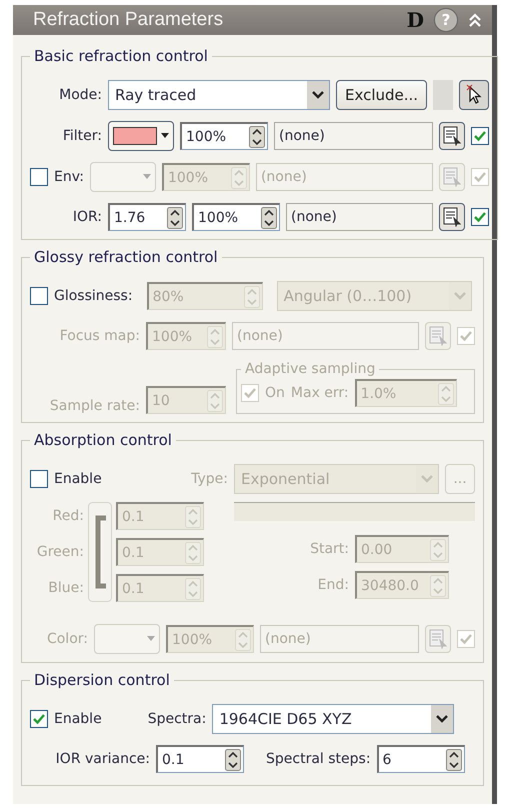  Describe the element at coordinates (420, 759) in the screenshot. I see `number-field: 6` at that location.